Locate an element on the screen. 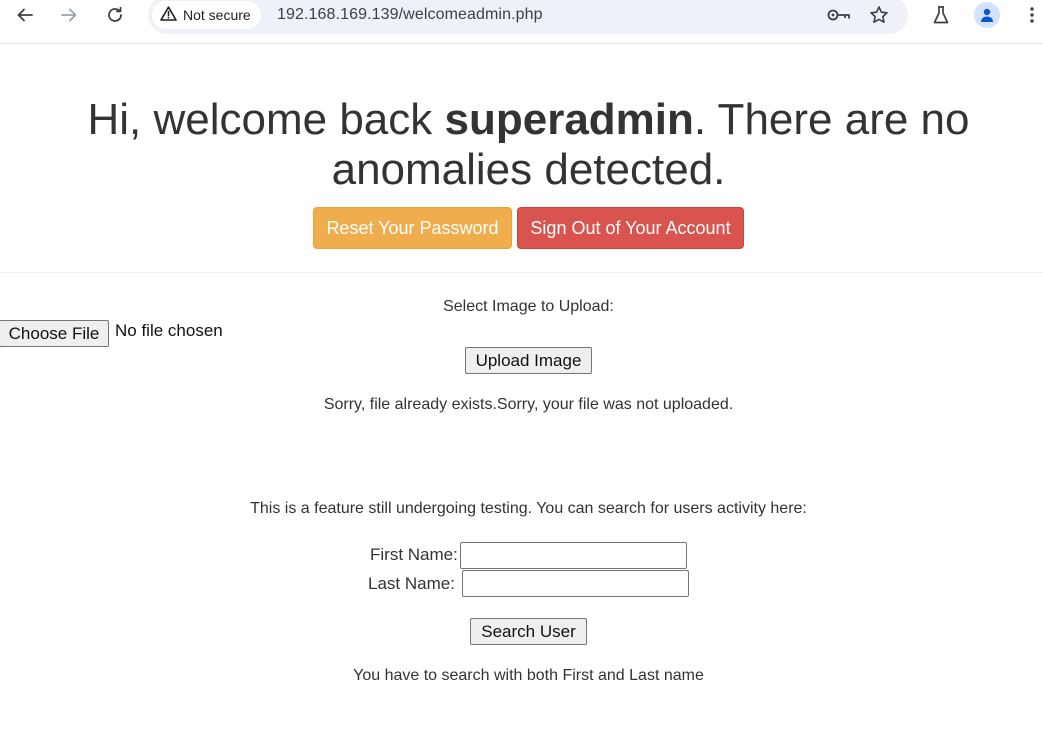 Image resolution: width=1043 pixels, height=746 pixels. username: superadmin is located at coordinates (569, 119).